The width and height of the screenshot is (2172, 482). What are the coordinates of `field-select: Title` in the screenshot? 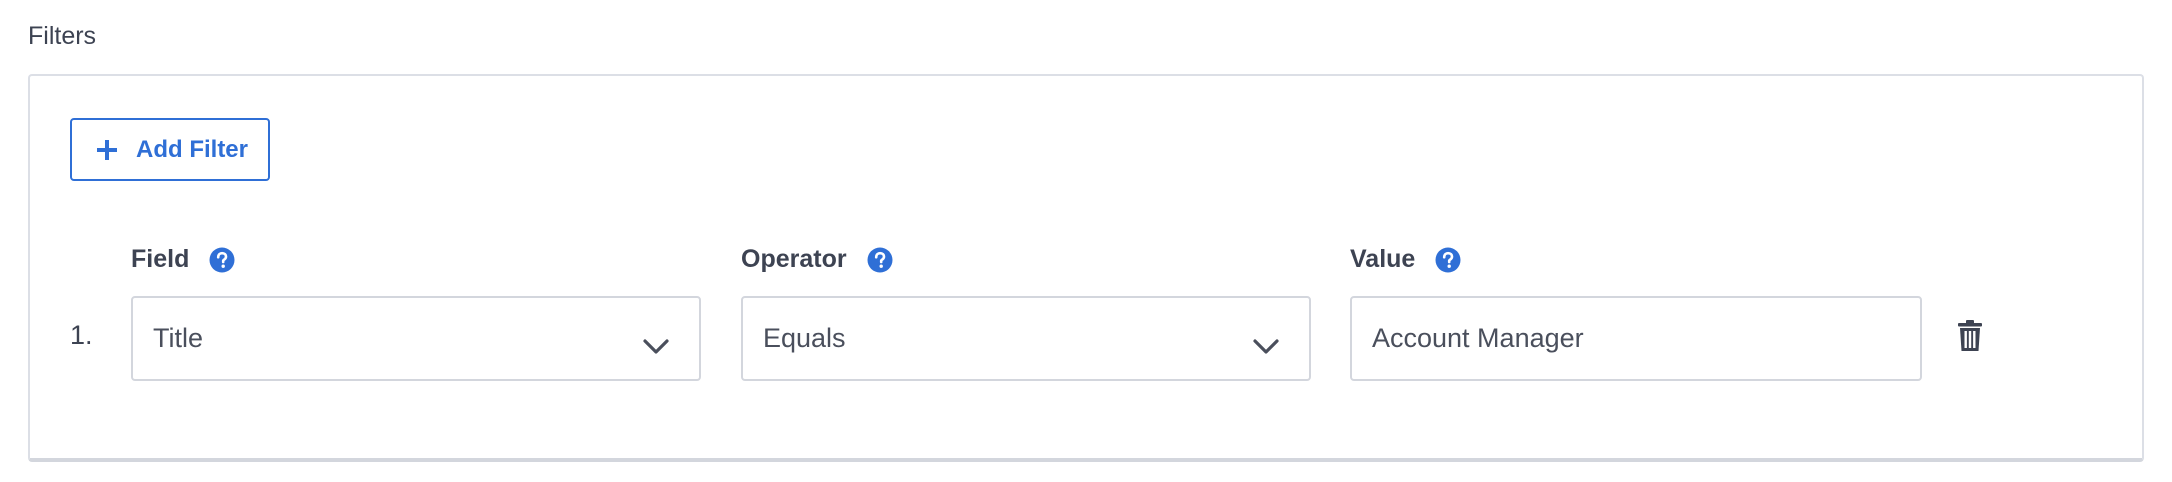 It's located at (416, 338).